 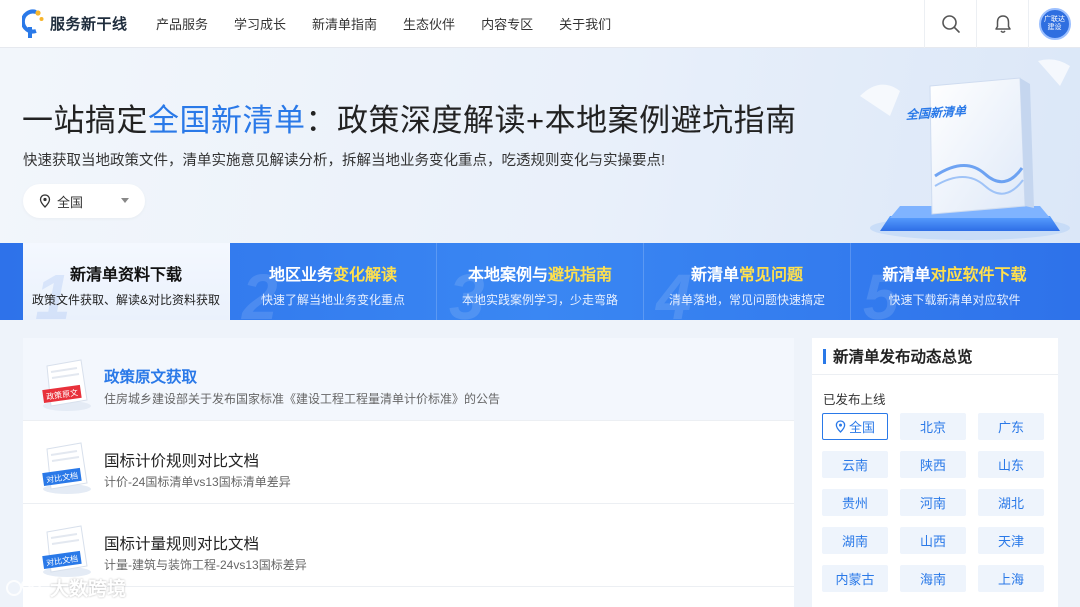 I want to click on header-actions: 广联达 建设, so click(x=1002, y=24).